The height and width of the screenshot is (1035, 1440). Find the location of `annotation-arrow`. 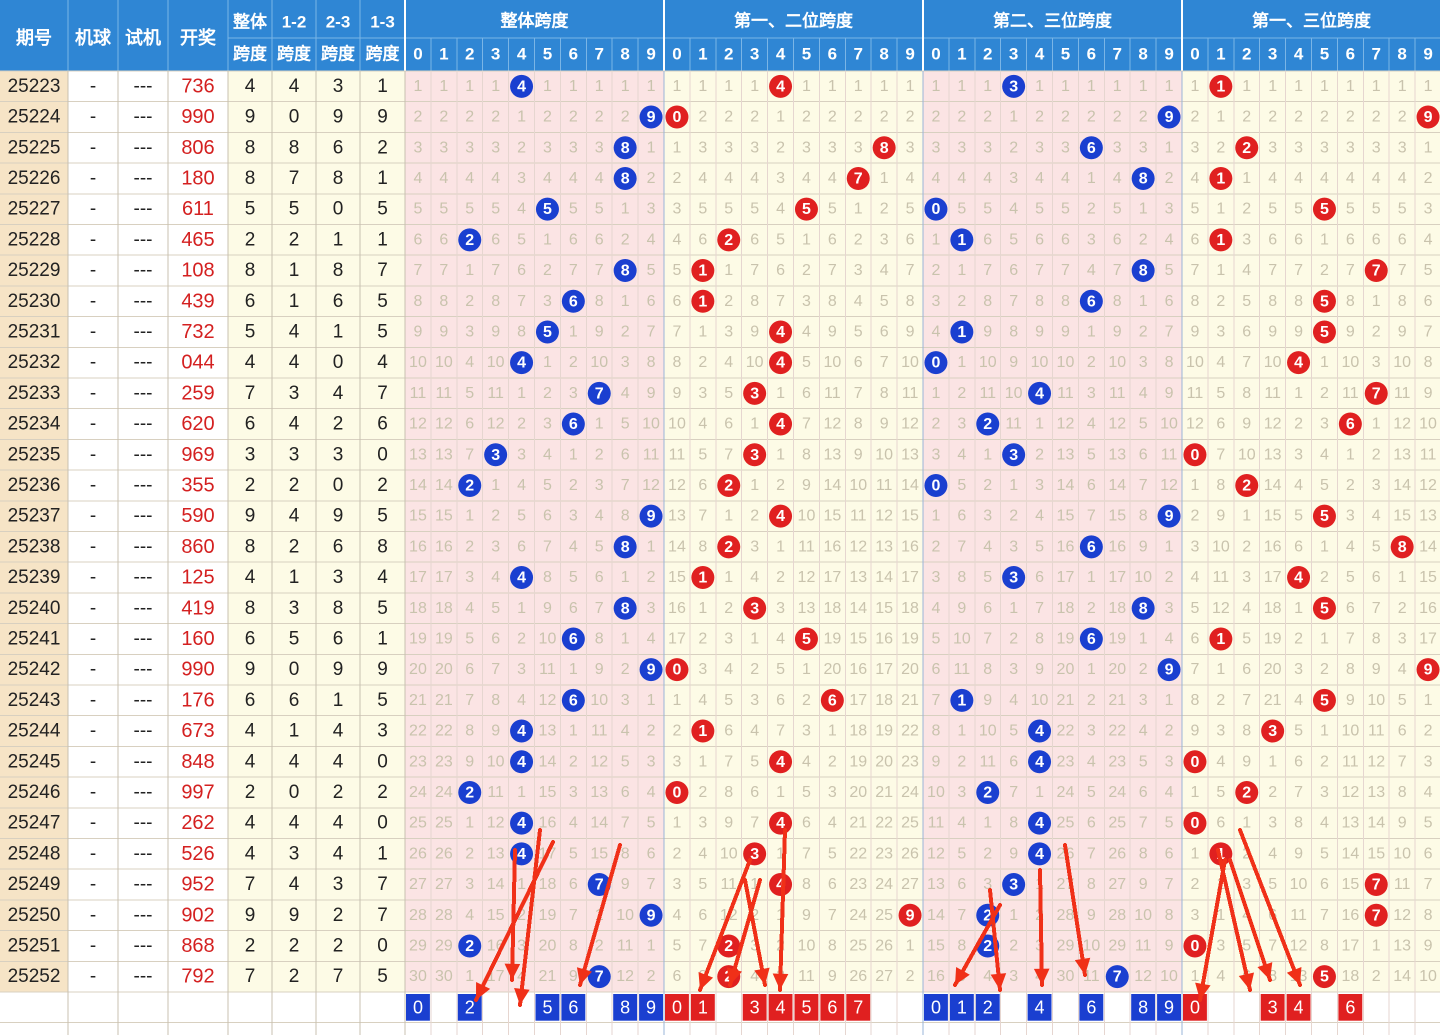

annotation-arrow is located at coordinates (1041, 927).